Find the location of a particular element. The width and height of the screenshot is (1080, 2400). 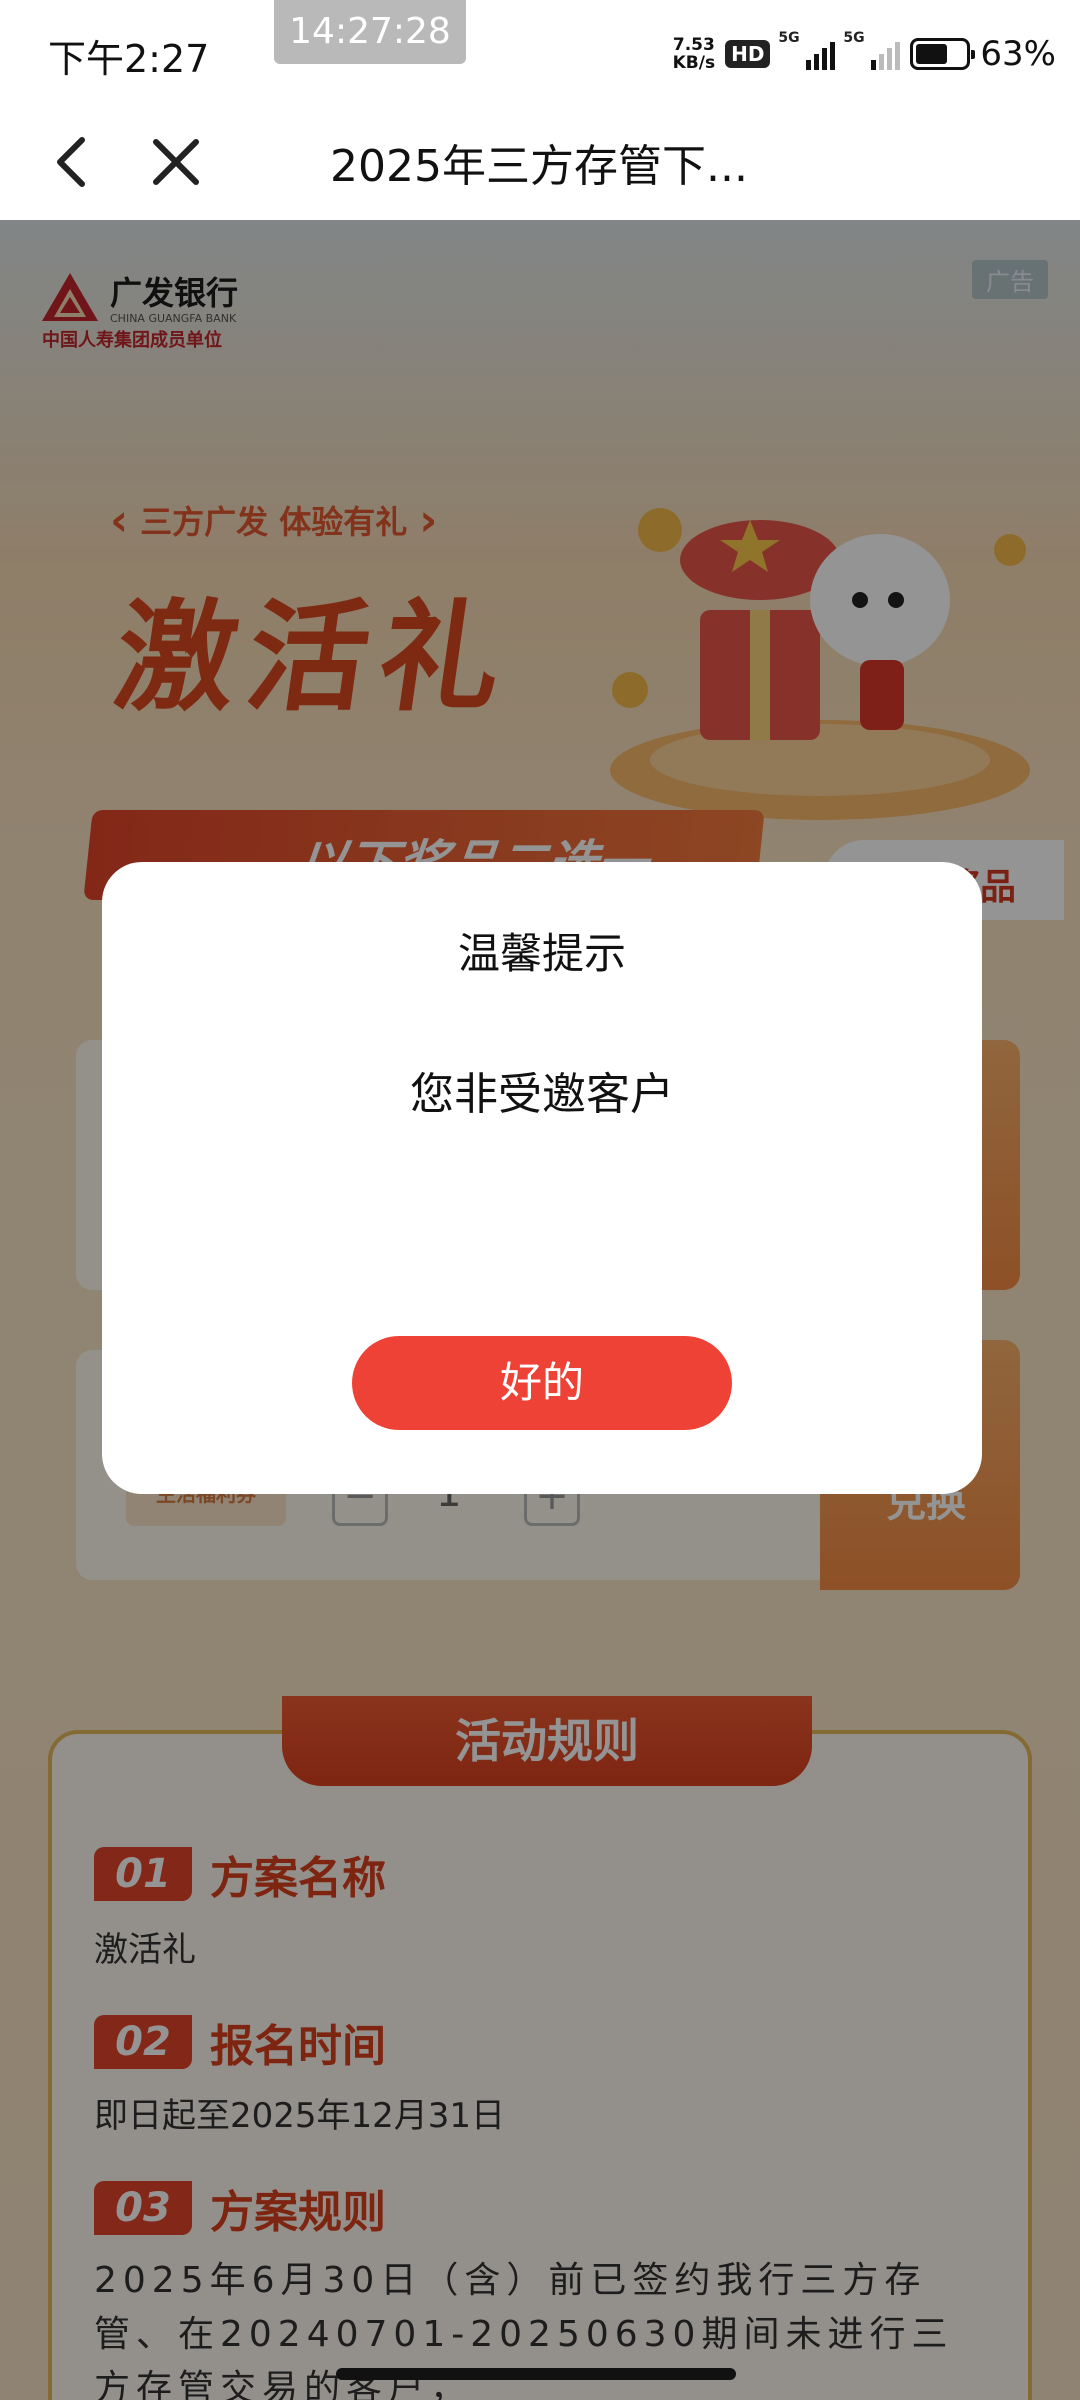

signal-icon-1: 5G is located at coordinates (807, 50).